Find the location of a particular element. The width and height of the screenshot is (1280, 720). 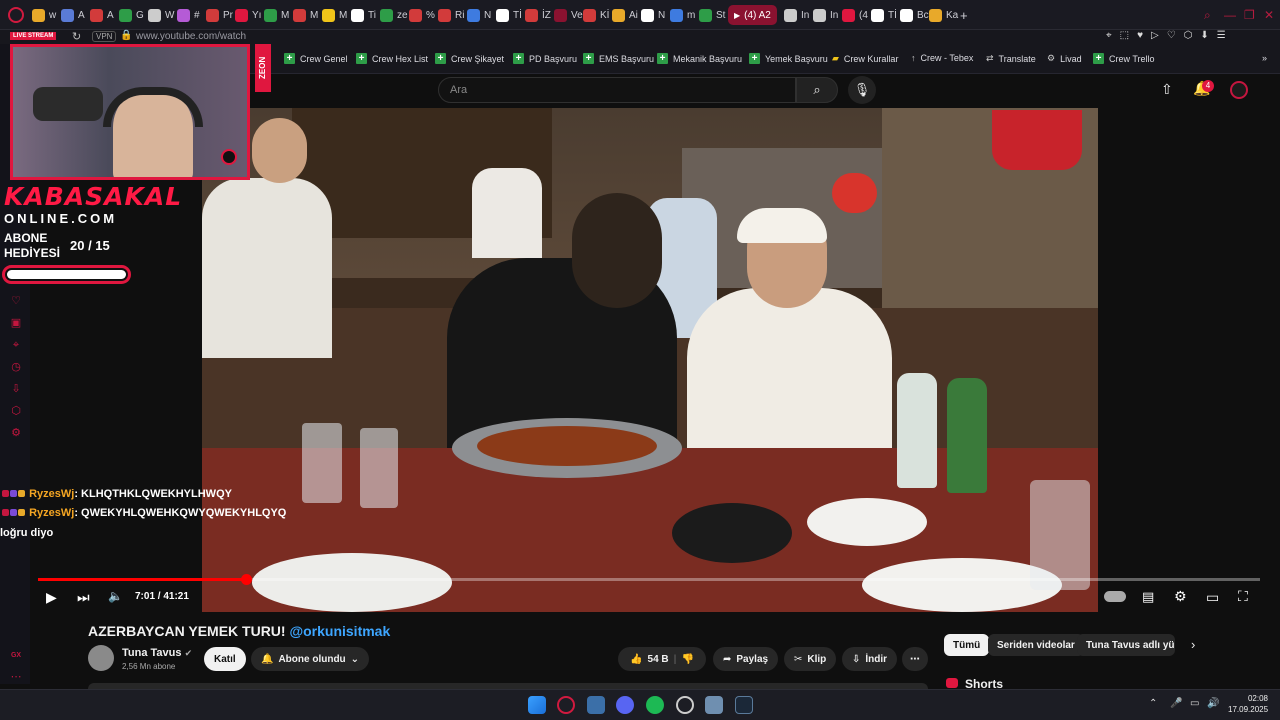

video-title-mention: @orkunisitmak is located at coordinates (339, 631).